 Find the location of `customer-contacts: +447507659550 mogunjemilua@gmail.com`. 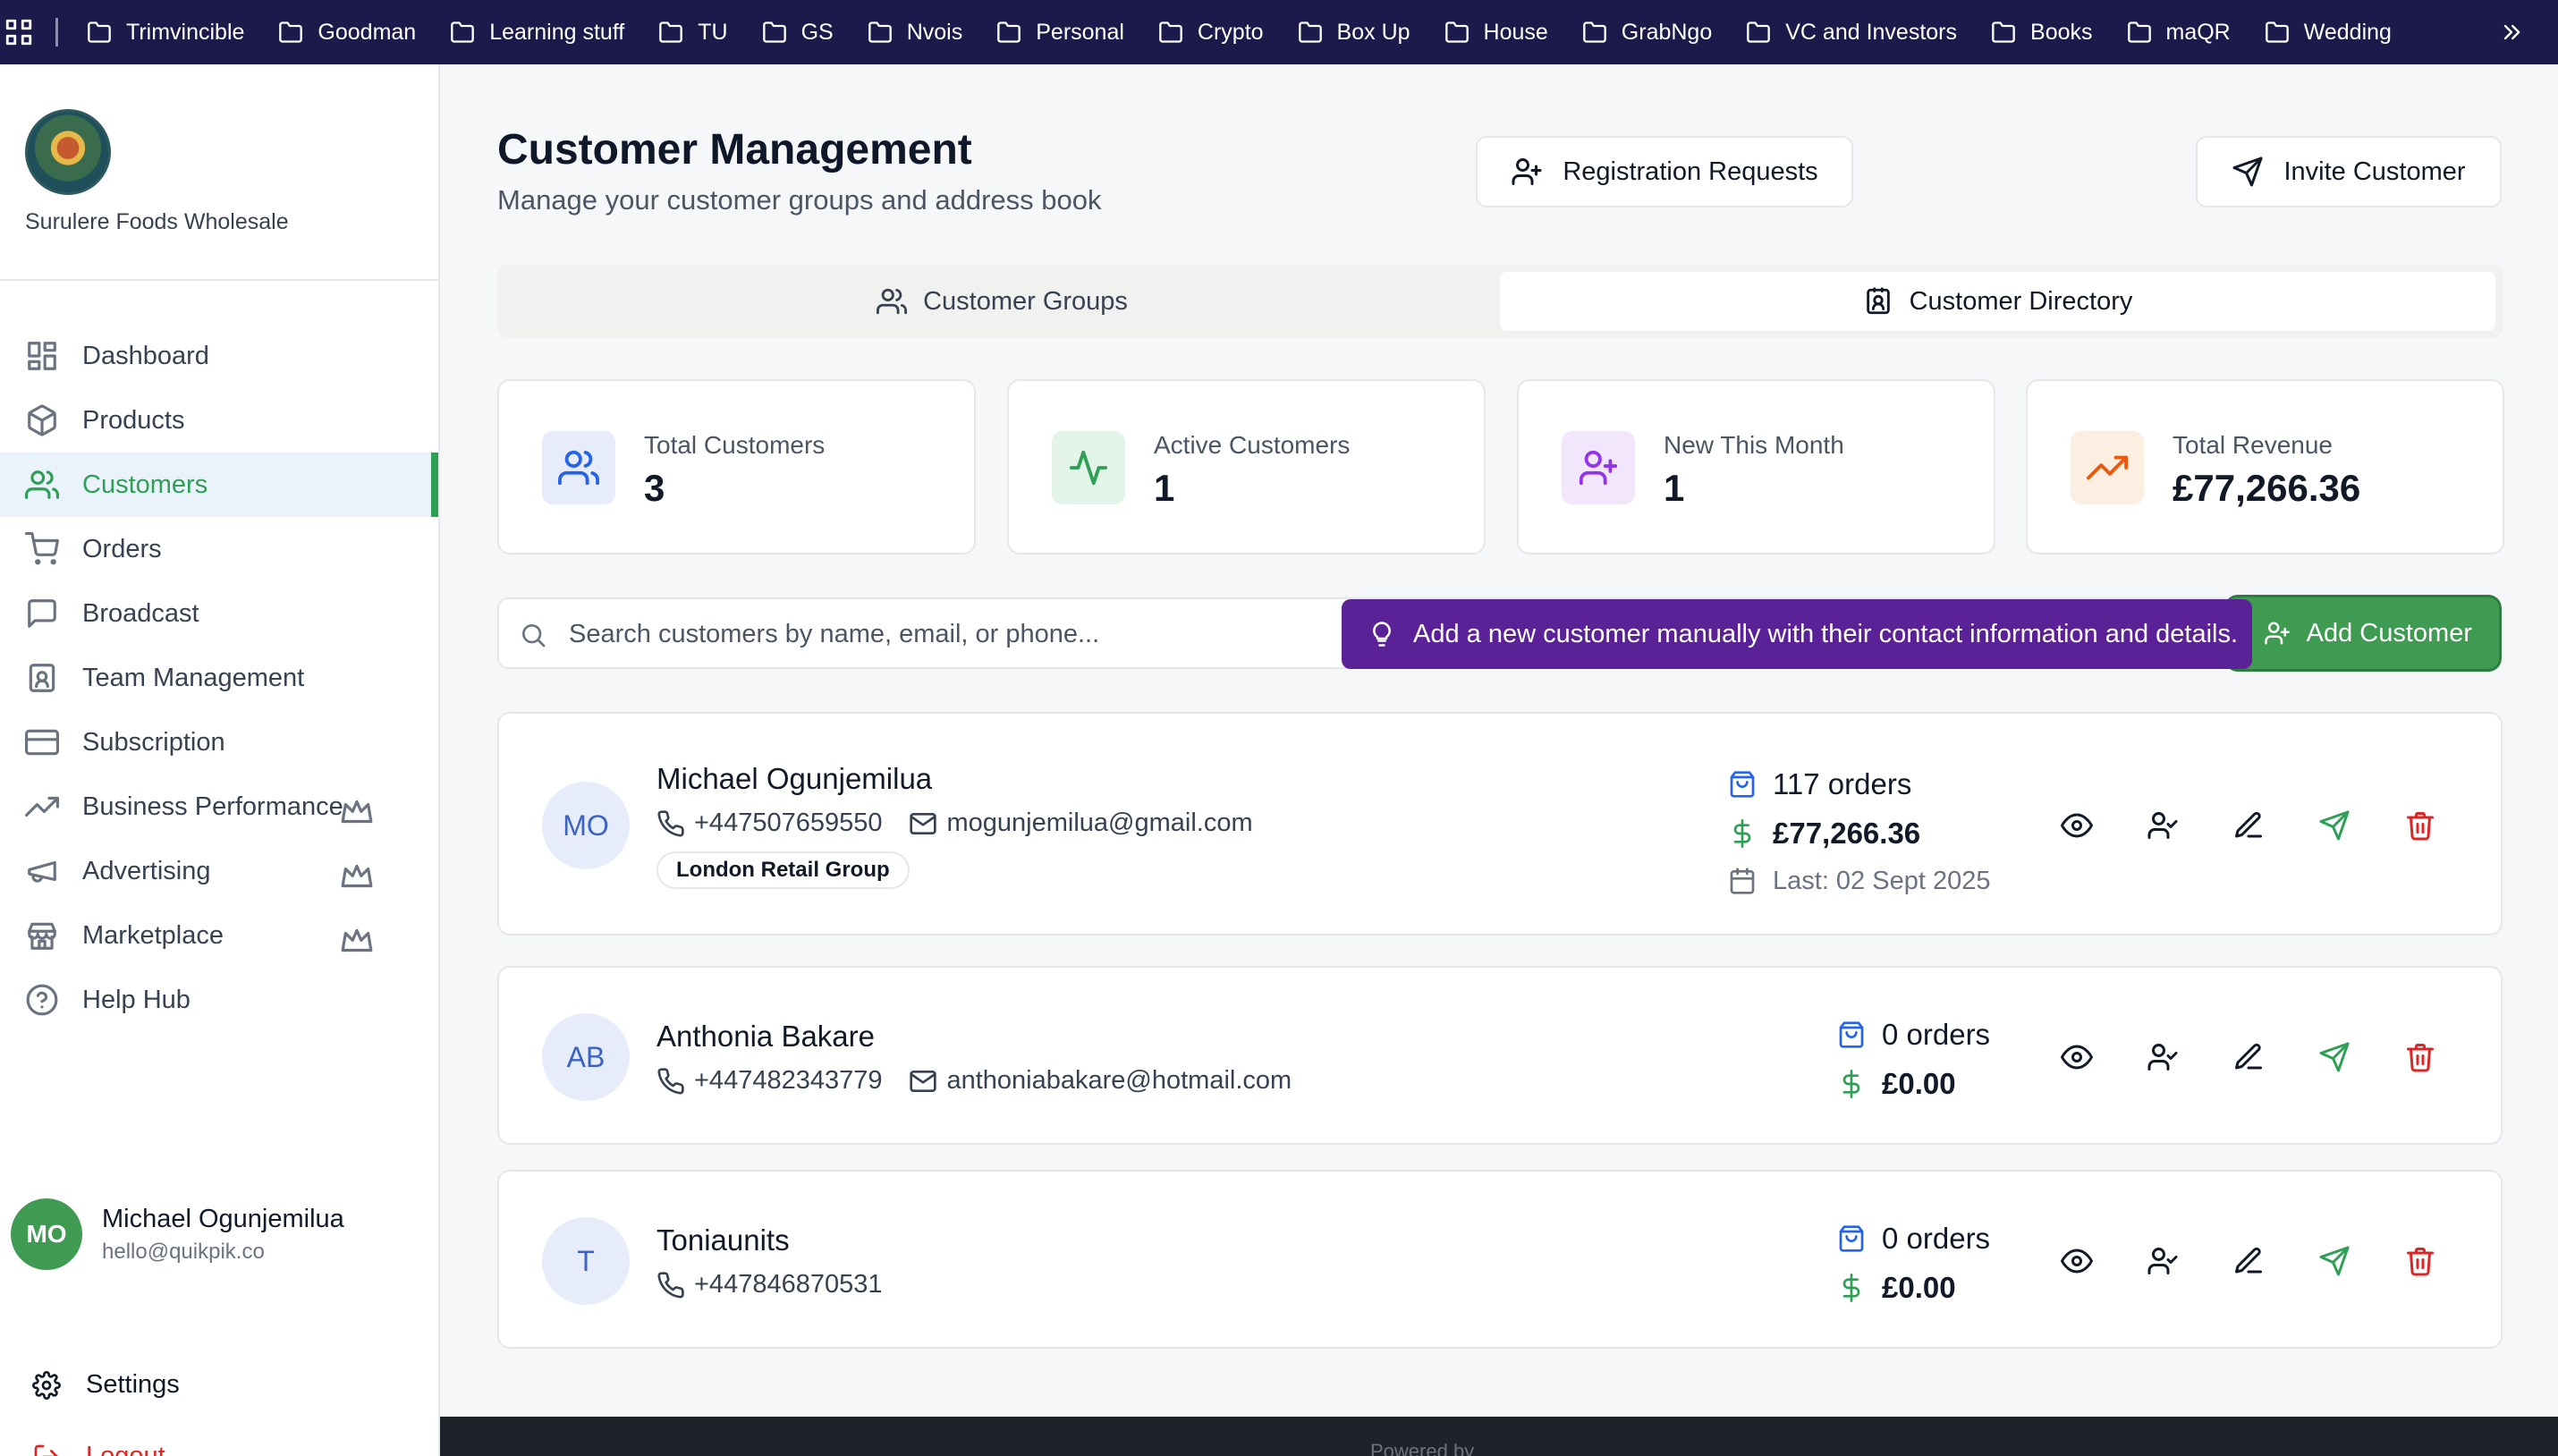

customer-contacts: +447507659550 mogunjemilua@gmail.com is located at coordinates (955, 823).